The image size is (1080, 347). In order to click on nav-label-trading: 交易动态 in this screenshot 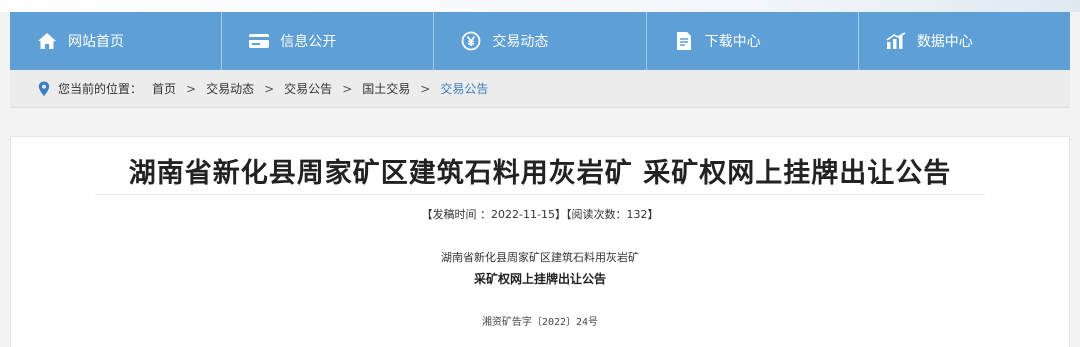, I will do `click(520, 42)`.